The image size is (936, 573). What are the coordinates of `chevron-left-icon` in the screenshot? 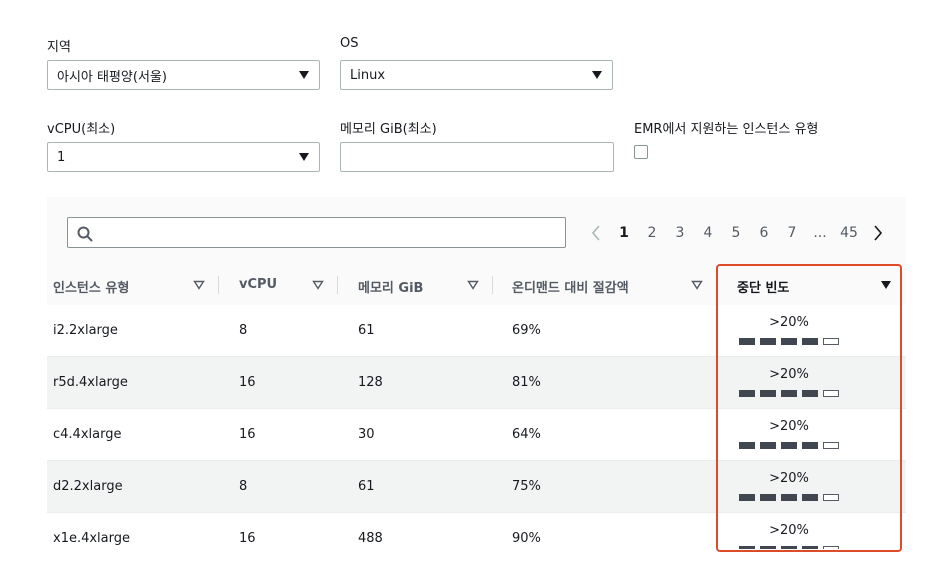 It's located at (596, 236).